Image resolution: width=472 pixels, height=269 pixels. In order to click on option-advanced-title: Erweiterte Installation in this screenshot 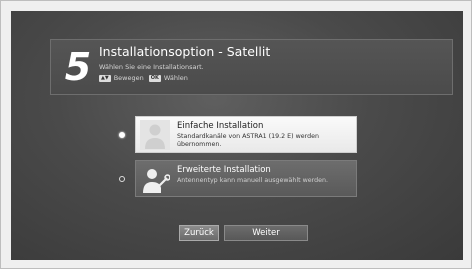, I will do `click(224, 170)`.